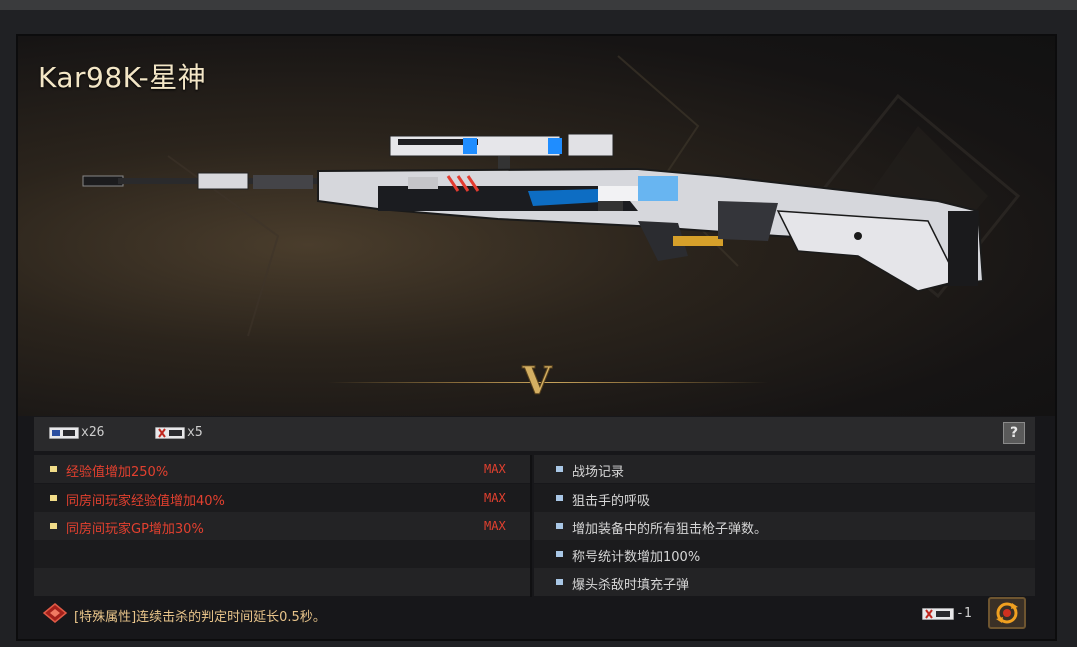 This screenshot has height=647, width=1077. What do you see at coordinates (784, 582) in the screenshot?
I see `perk-row: 爆头杀敌时填充子弹` at bounding box center [784, 582].